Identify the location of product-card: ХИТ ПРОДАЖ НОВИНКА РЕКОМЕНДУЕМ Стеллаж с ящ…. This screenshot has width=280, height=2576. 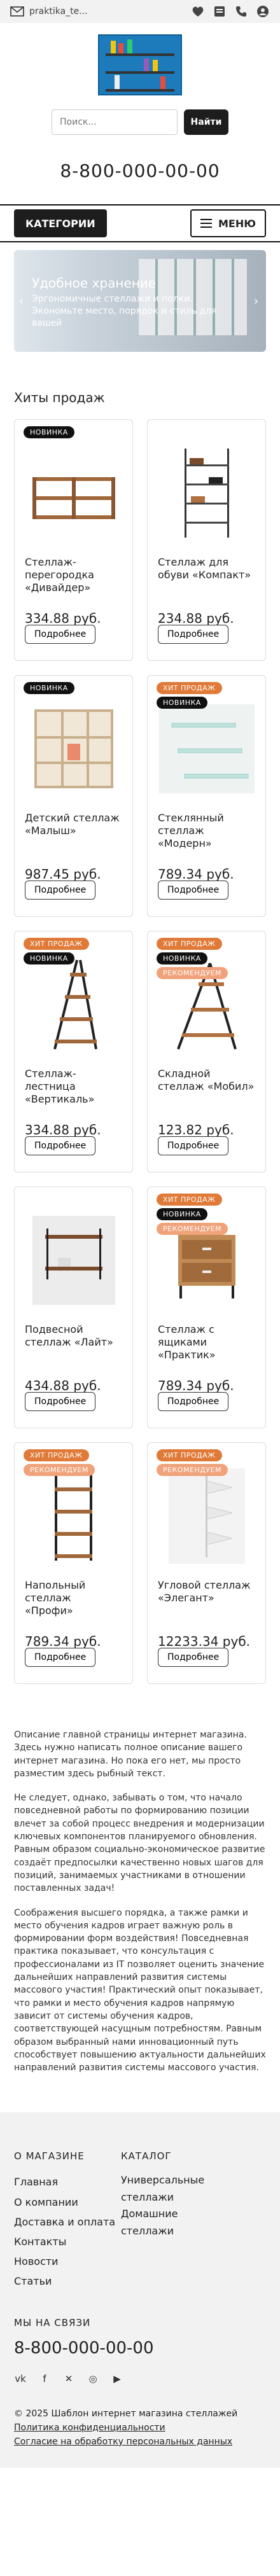
(206, 1308).